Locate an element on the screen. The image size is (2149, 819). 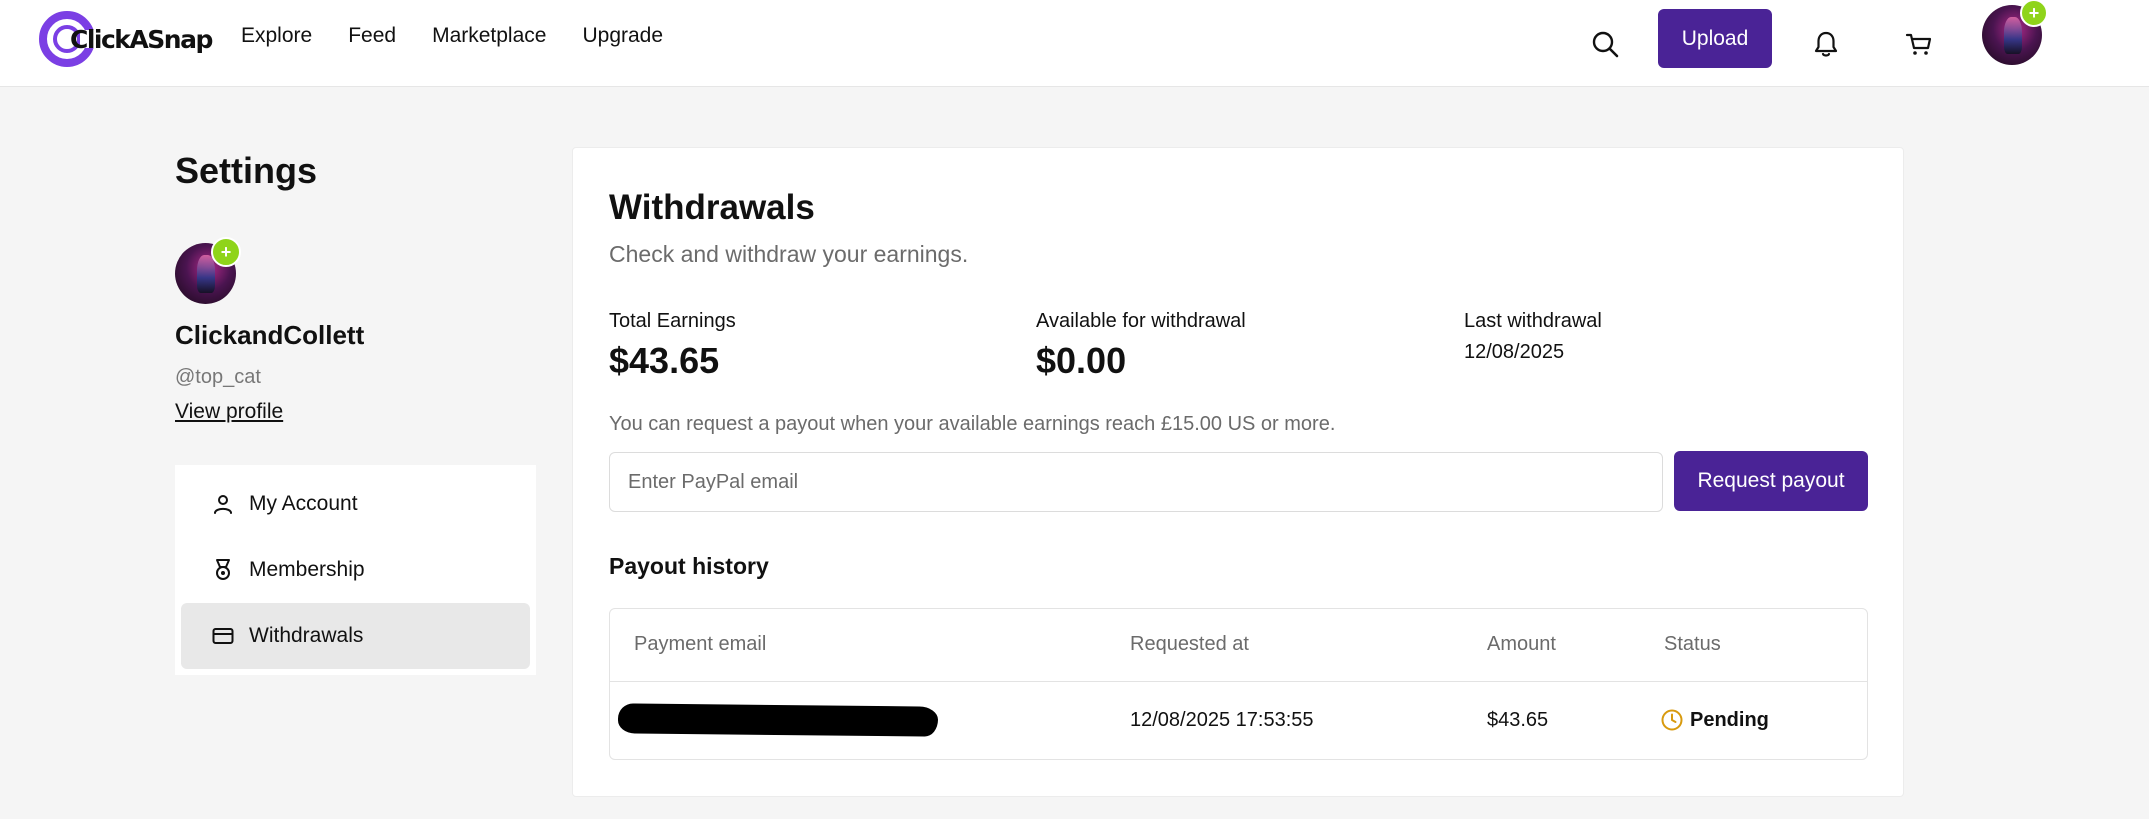
profile-handle: @top_cat is located at coordinates (218, 377).